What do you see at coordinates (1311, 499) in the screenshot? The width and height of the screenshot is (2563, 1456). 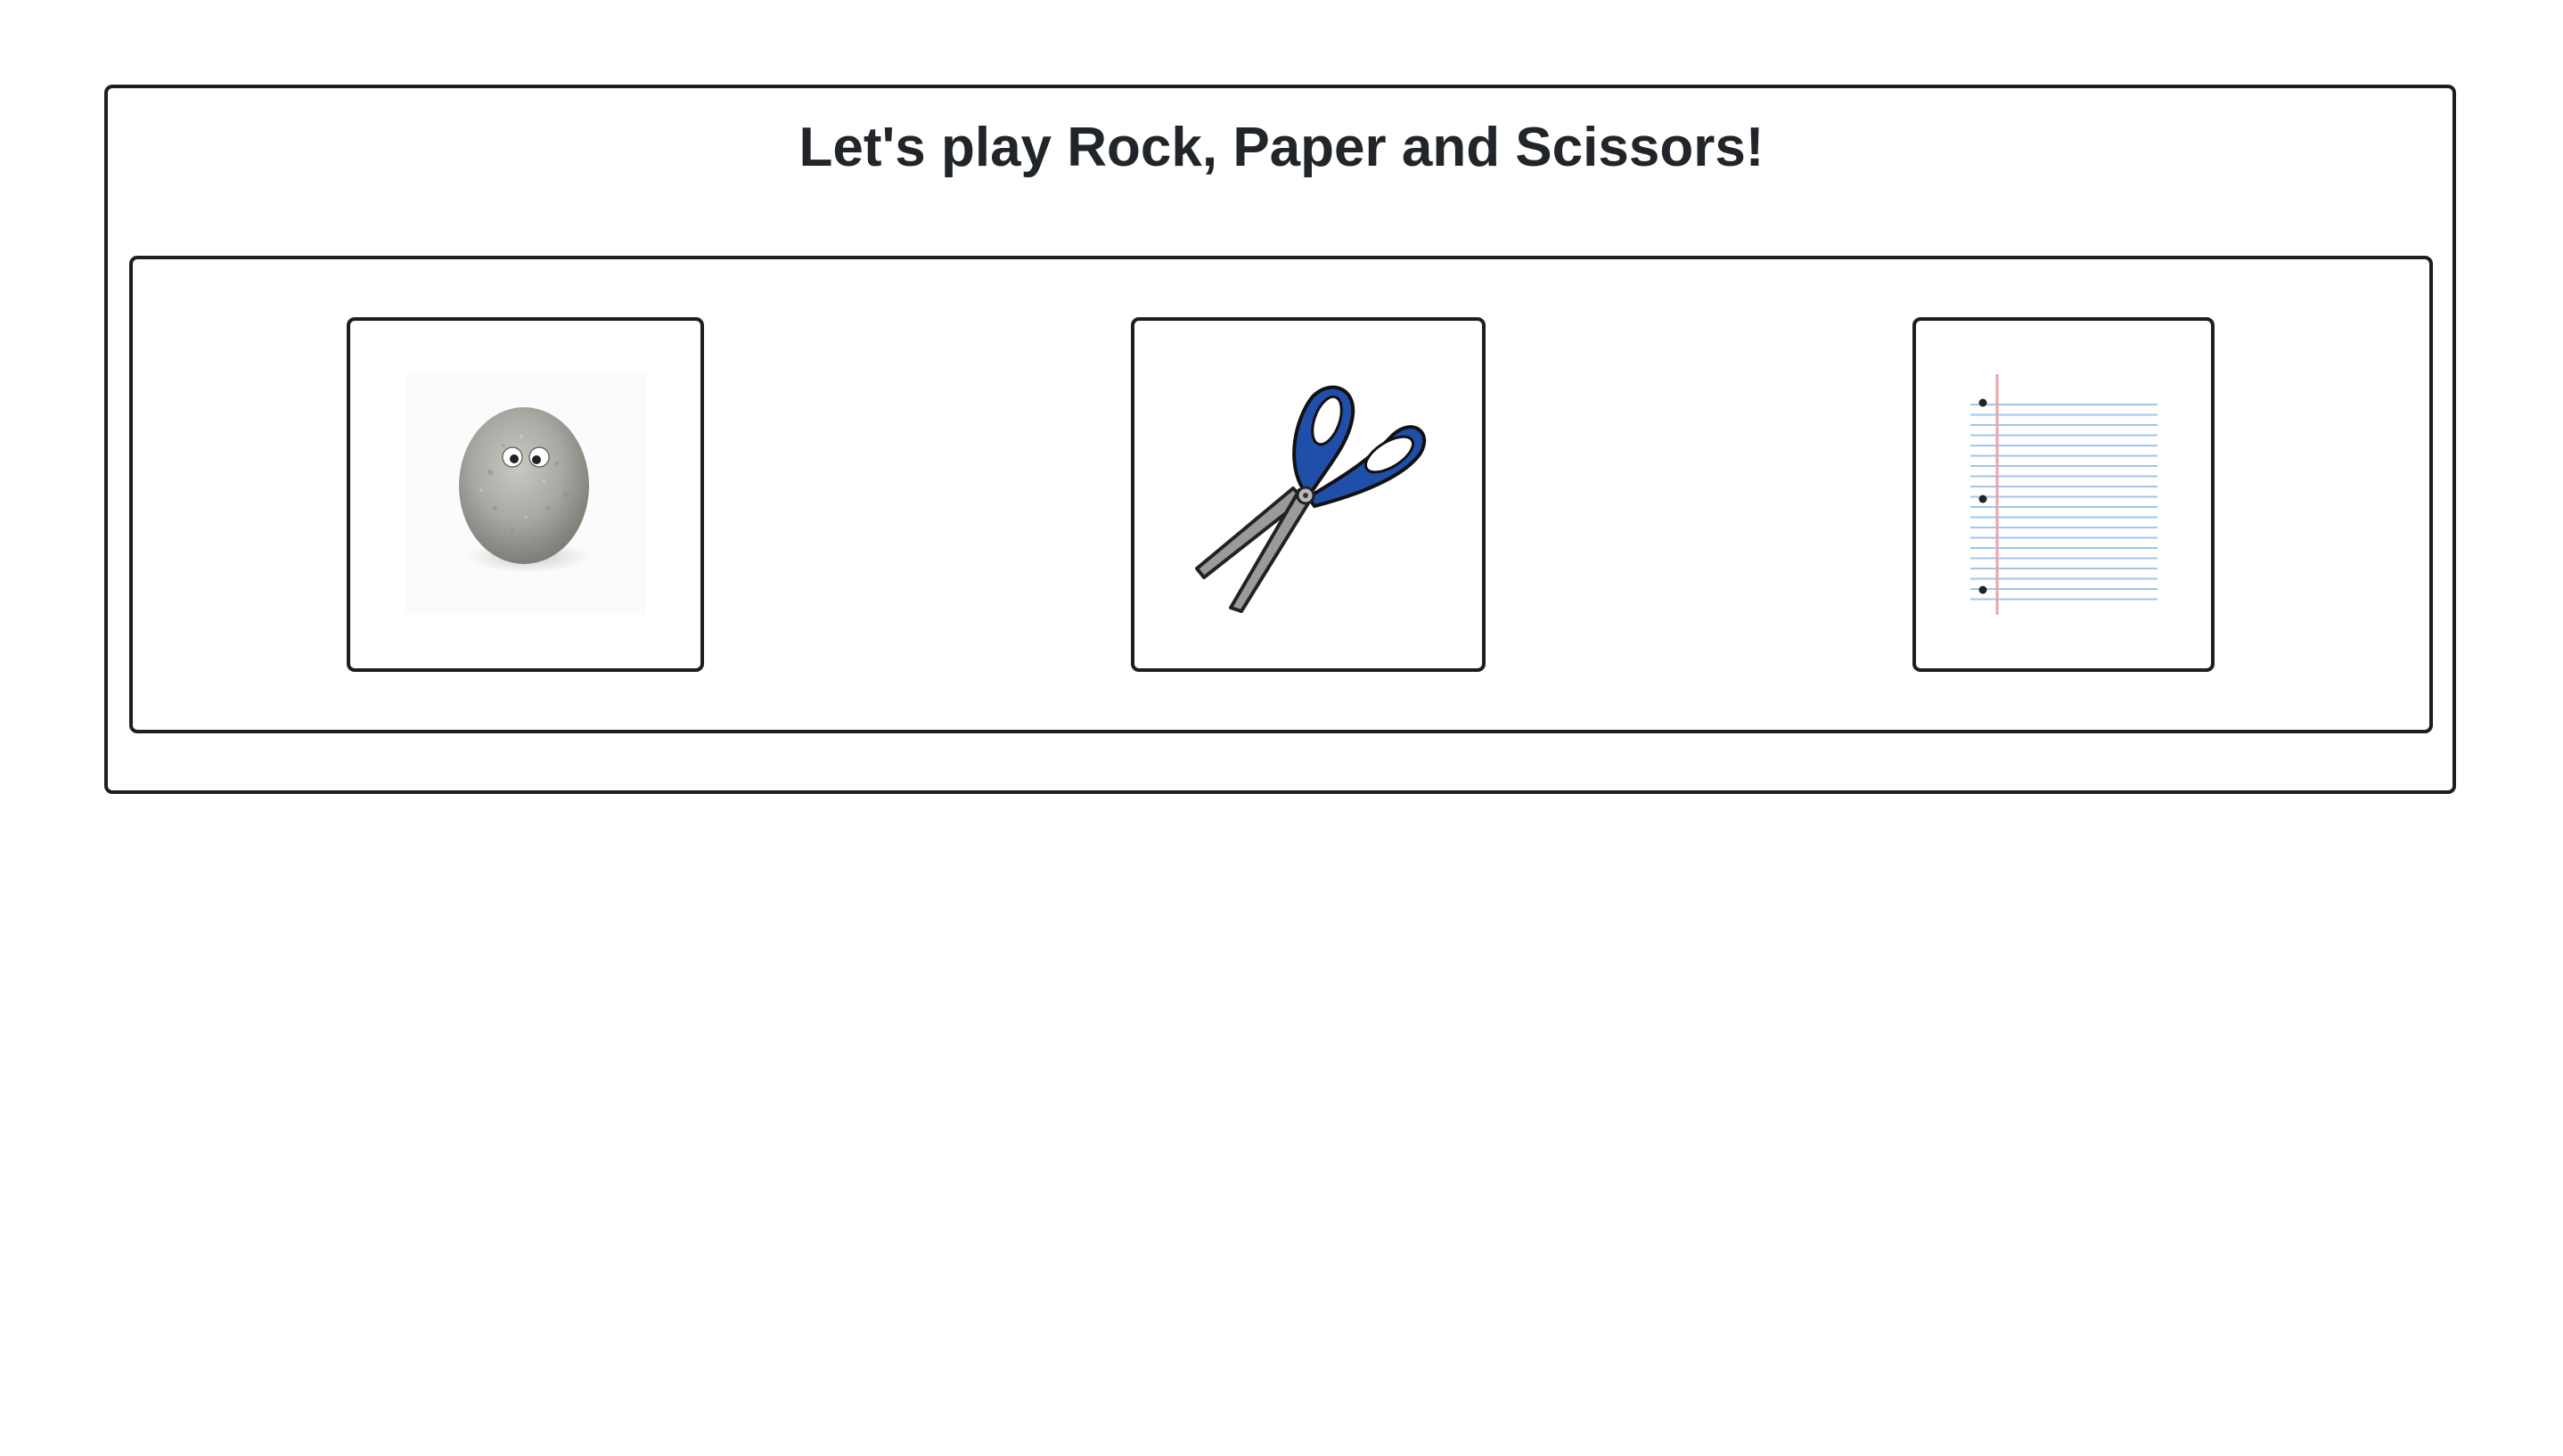 I see `scissors-icon` at bounding box center [1311, 499].